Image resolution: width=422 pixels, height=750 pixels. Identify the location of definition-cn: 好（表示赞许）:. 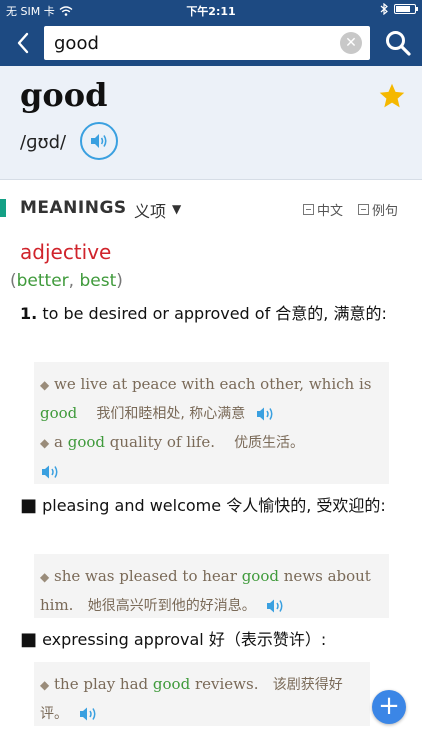
(267, 639).